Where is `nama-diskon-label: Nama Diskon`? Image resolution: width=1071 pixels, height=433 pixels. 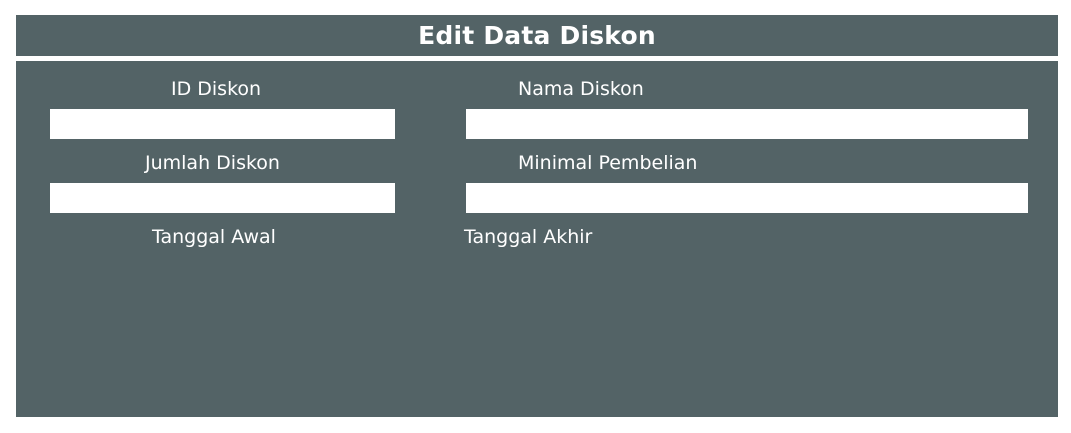 nama-diskon-label: Nama Diskon is located at coordinates (581, 89).